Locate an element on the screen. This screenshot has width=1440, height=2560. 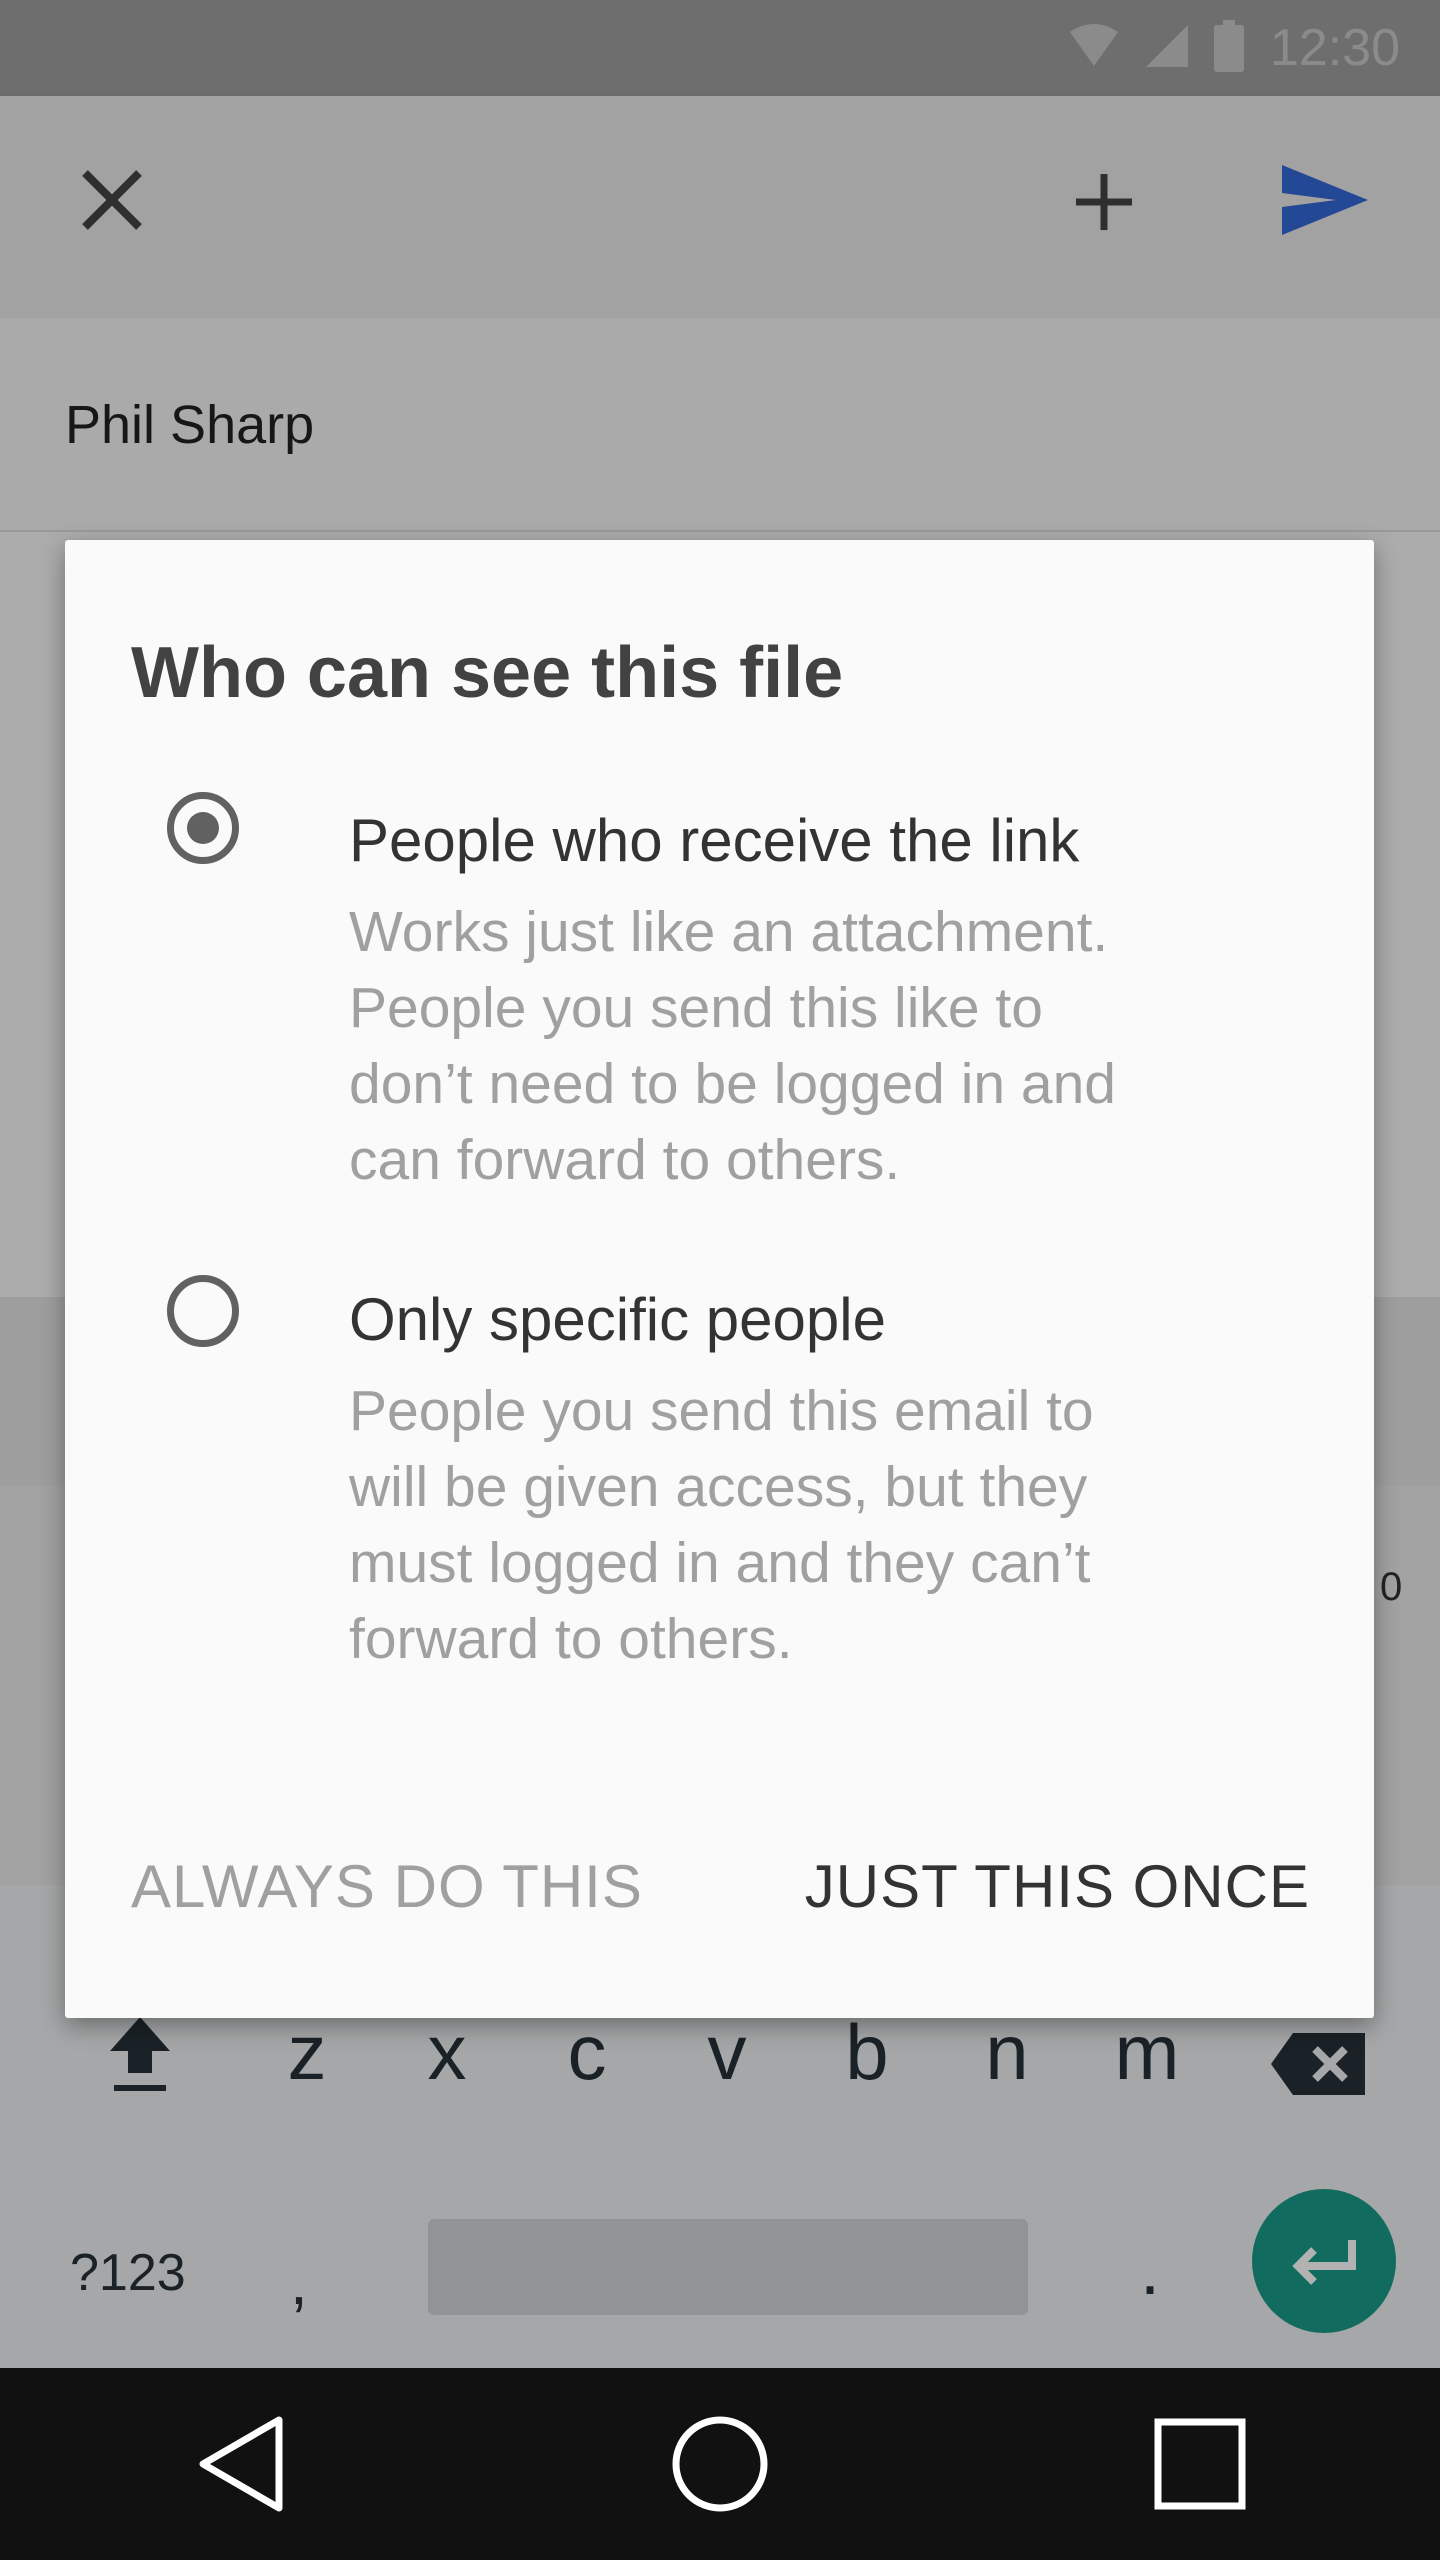
option-description-line: Works just like an attachment. is located at coordinates (729, 932).